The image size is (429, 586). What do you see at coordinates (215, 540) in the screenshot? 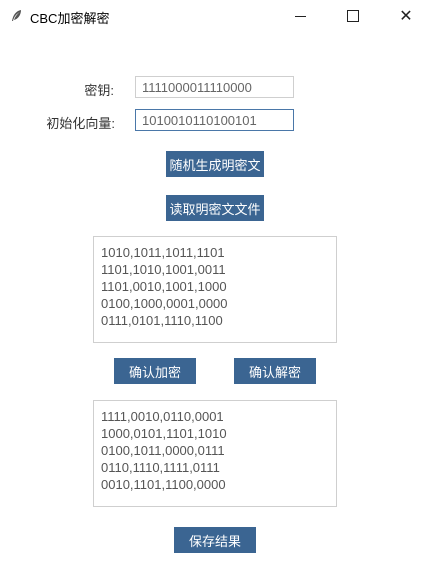
I see `save-result-button: 保存结果` at bounding box center [215, 540].